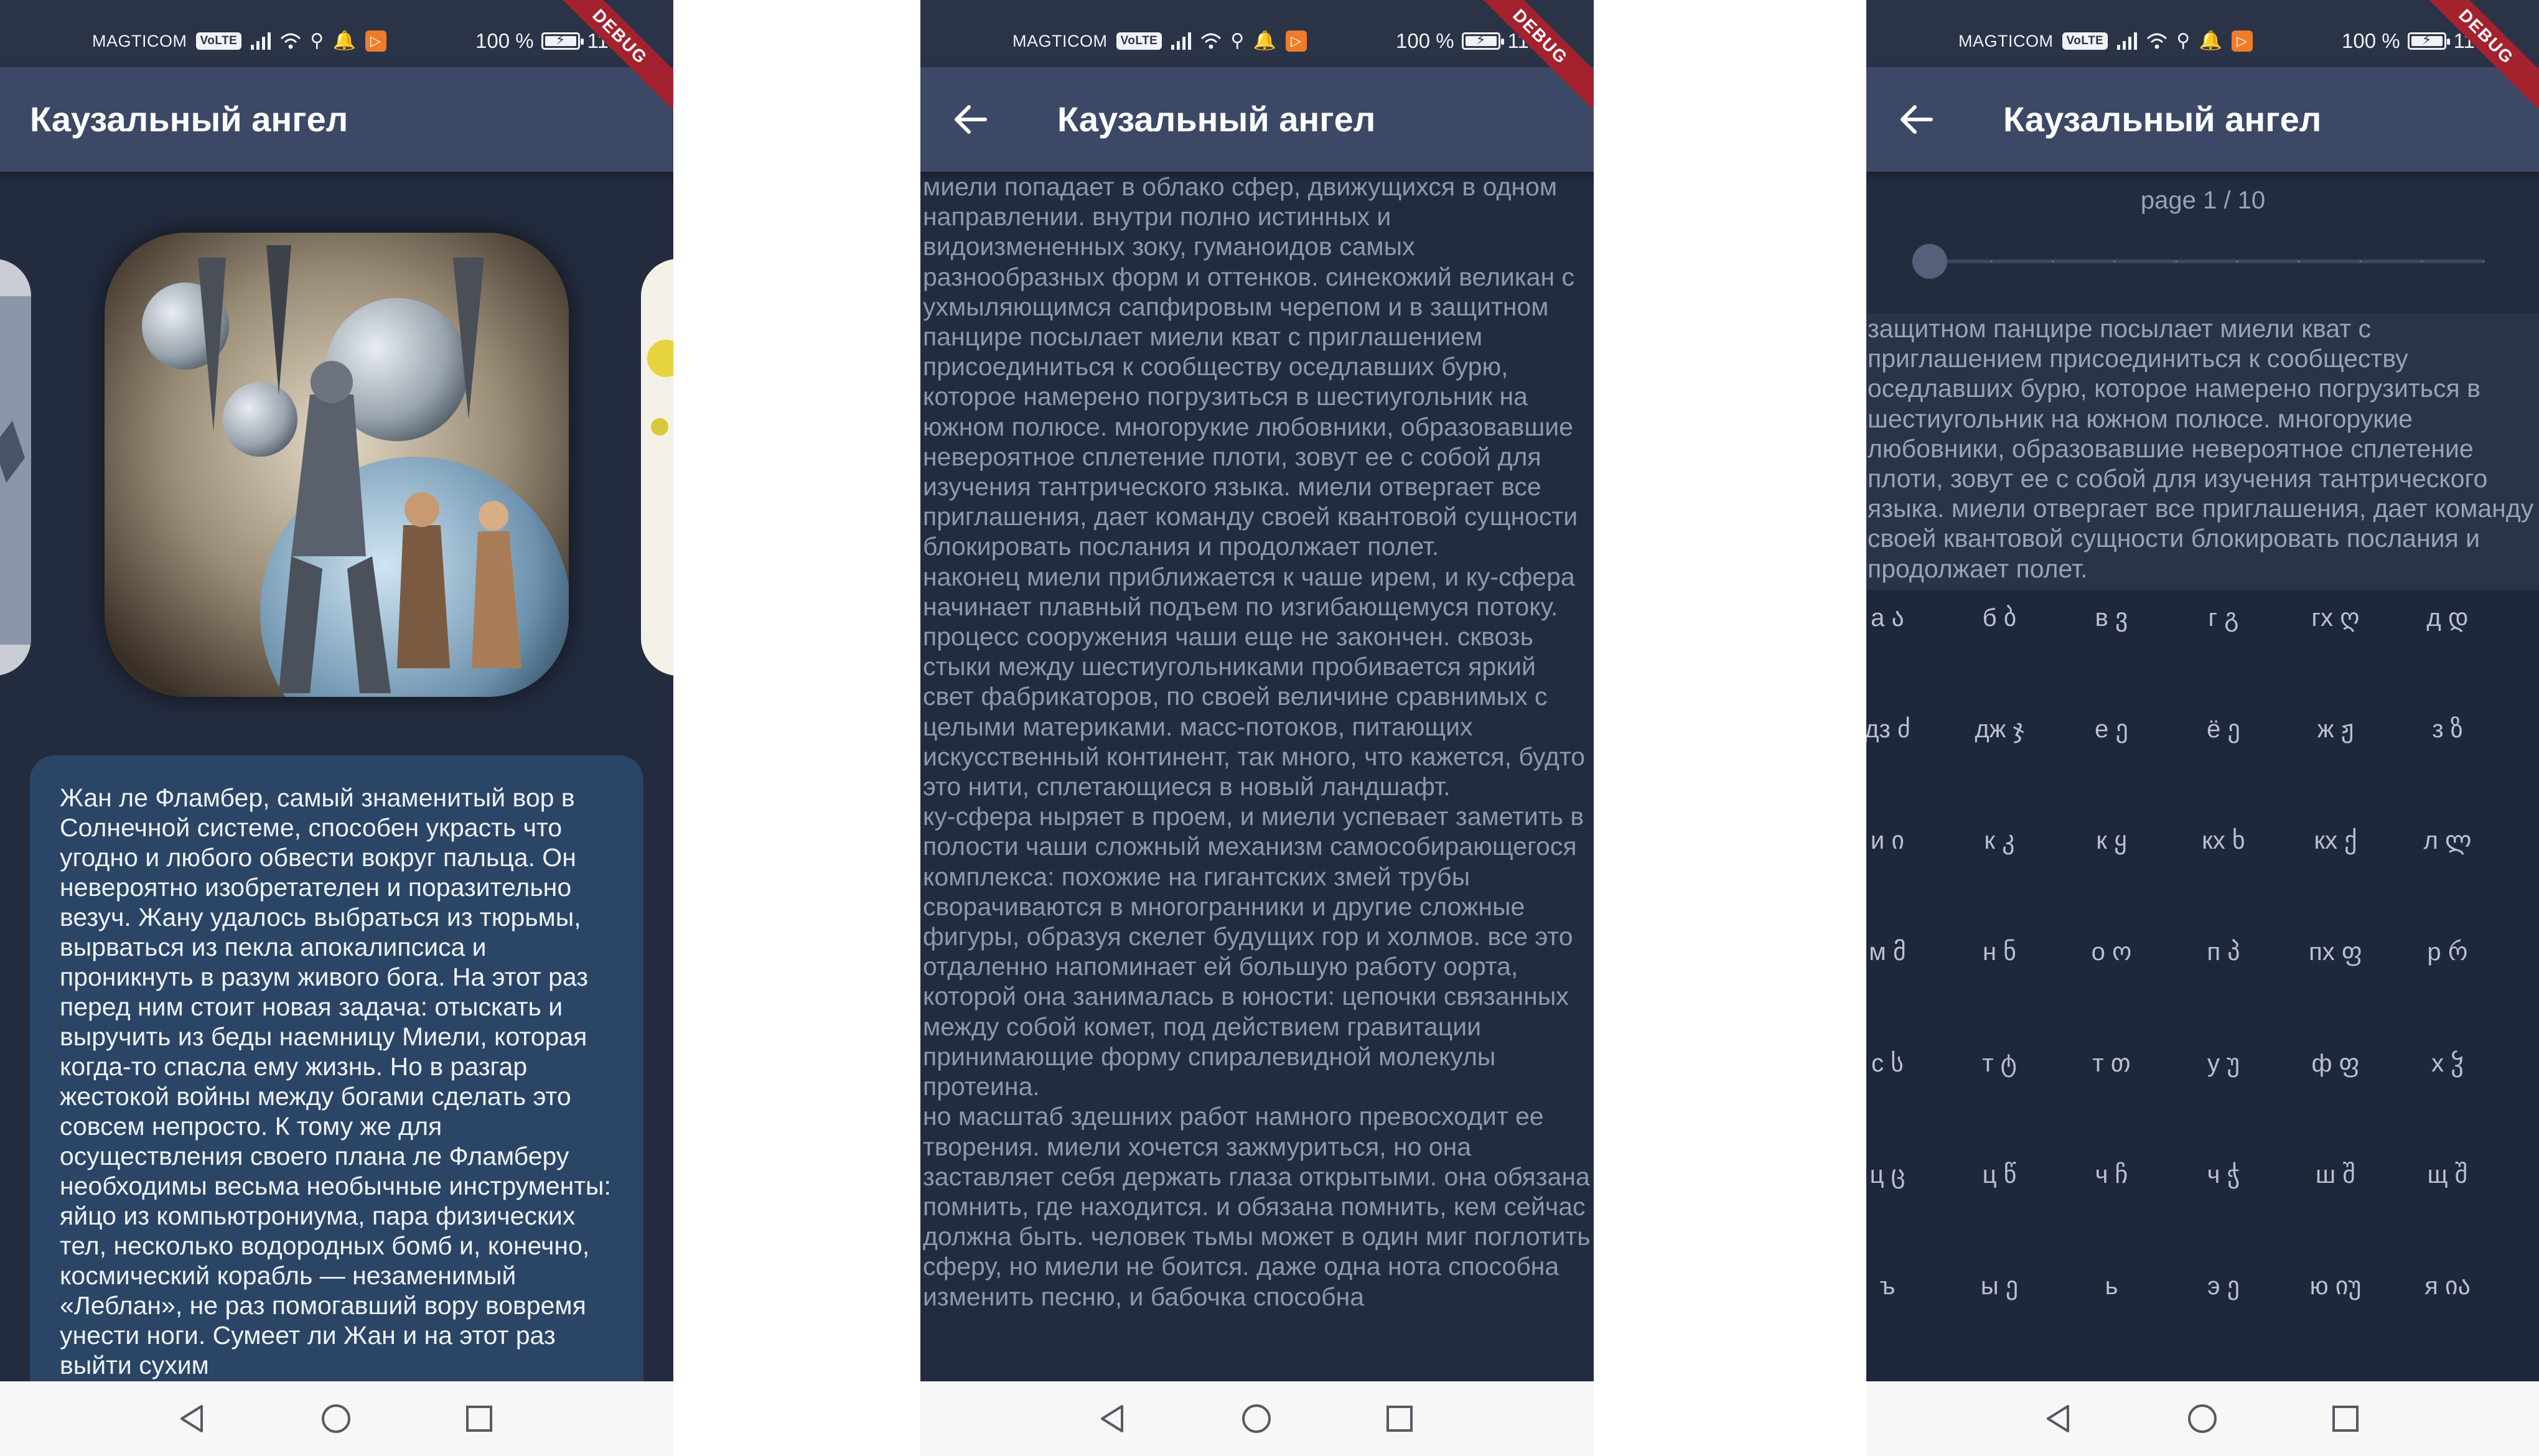 The image size is (2539, 1456). What do you see at coordinates (657, 468) in the screenshot?
I see `cover-carousel-next` at bounding box center [657, 468].